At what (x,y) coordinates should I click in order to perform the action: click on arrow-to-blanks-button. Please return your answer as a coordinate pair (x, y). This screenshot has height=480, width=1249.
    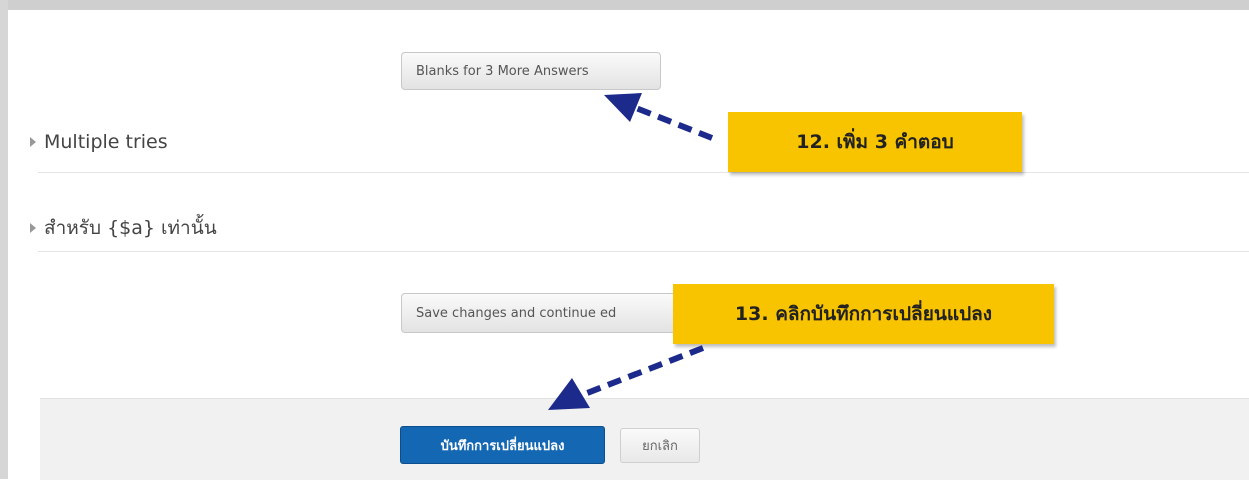
    Looking at the image, I should click on (659, 117).